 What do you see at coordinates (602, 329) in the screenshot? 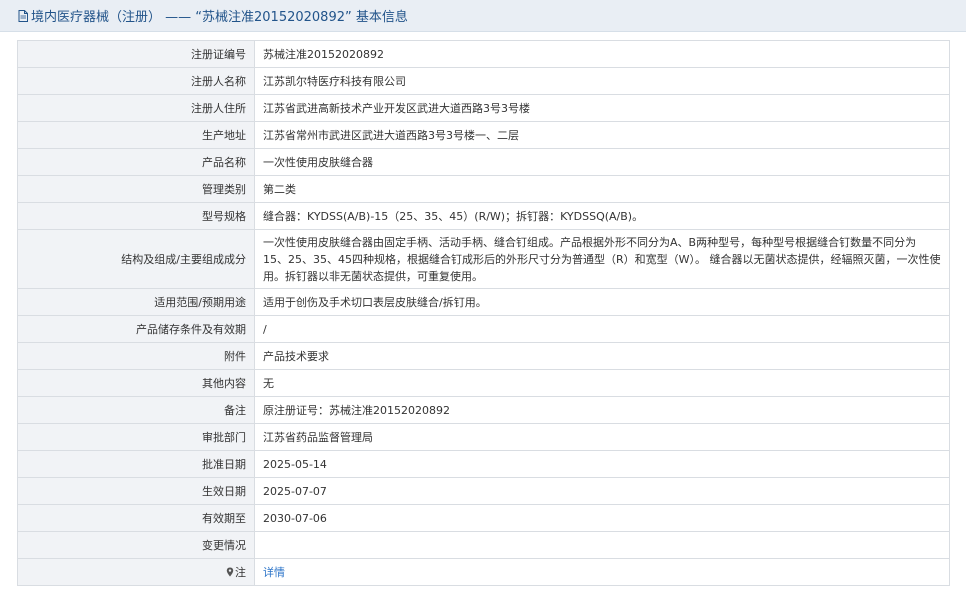
I see `row-value: /` at bounding box center [602, 329].